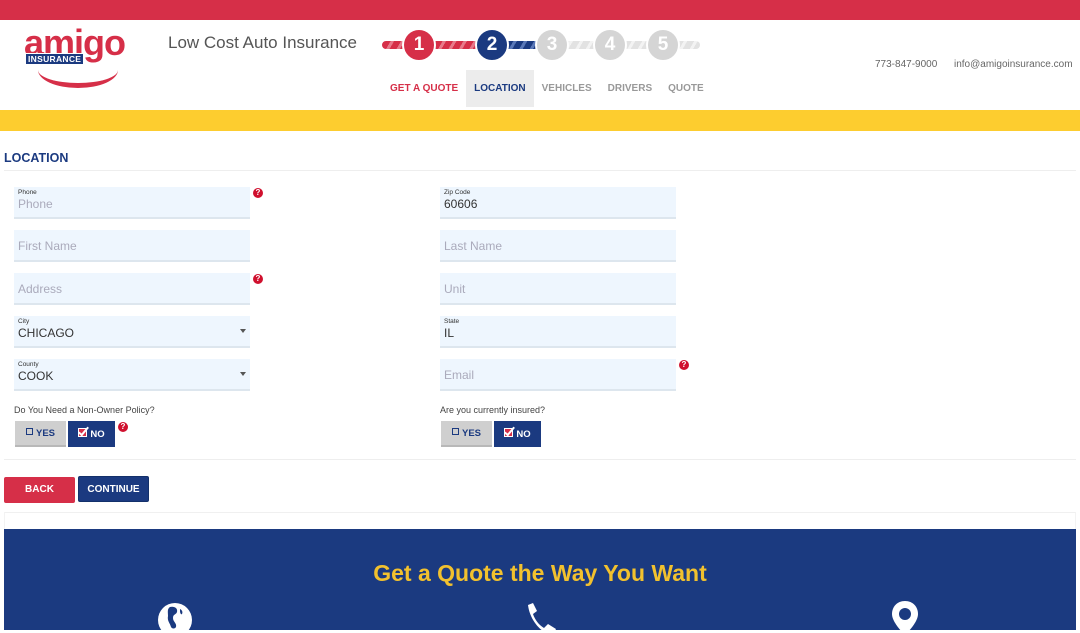 This screenshot has width=1080, height=633. Describe the element at coordinates (113, 489) in the screenshot. I see `continue-button: CONTINUE` at that location.